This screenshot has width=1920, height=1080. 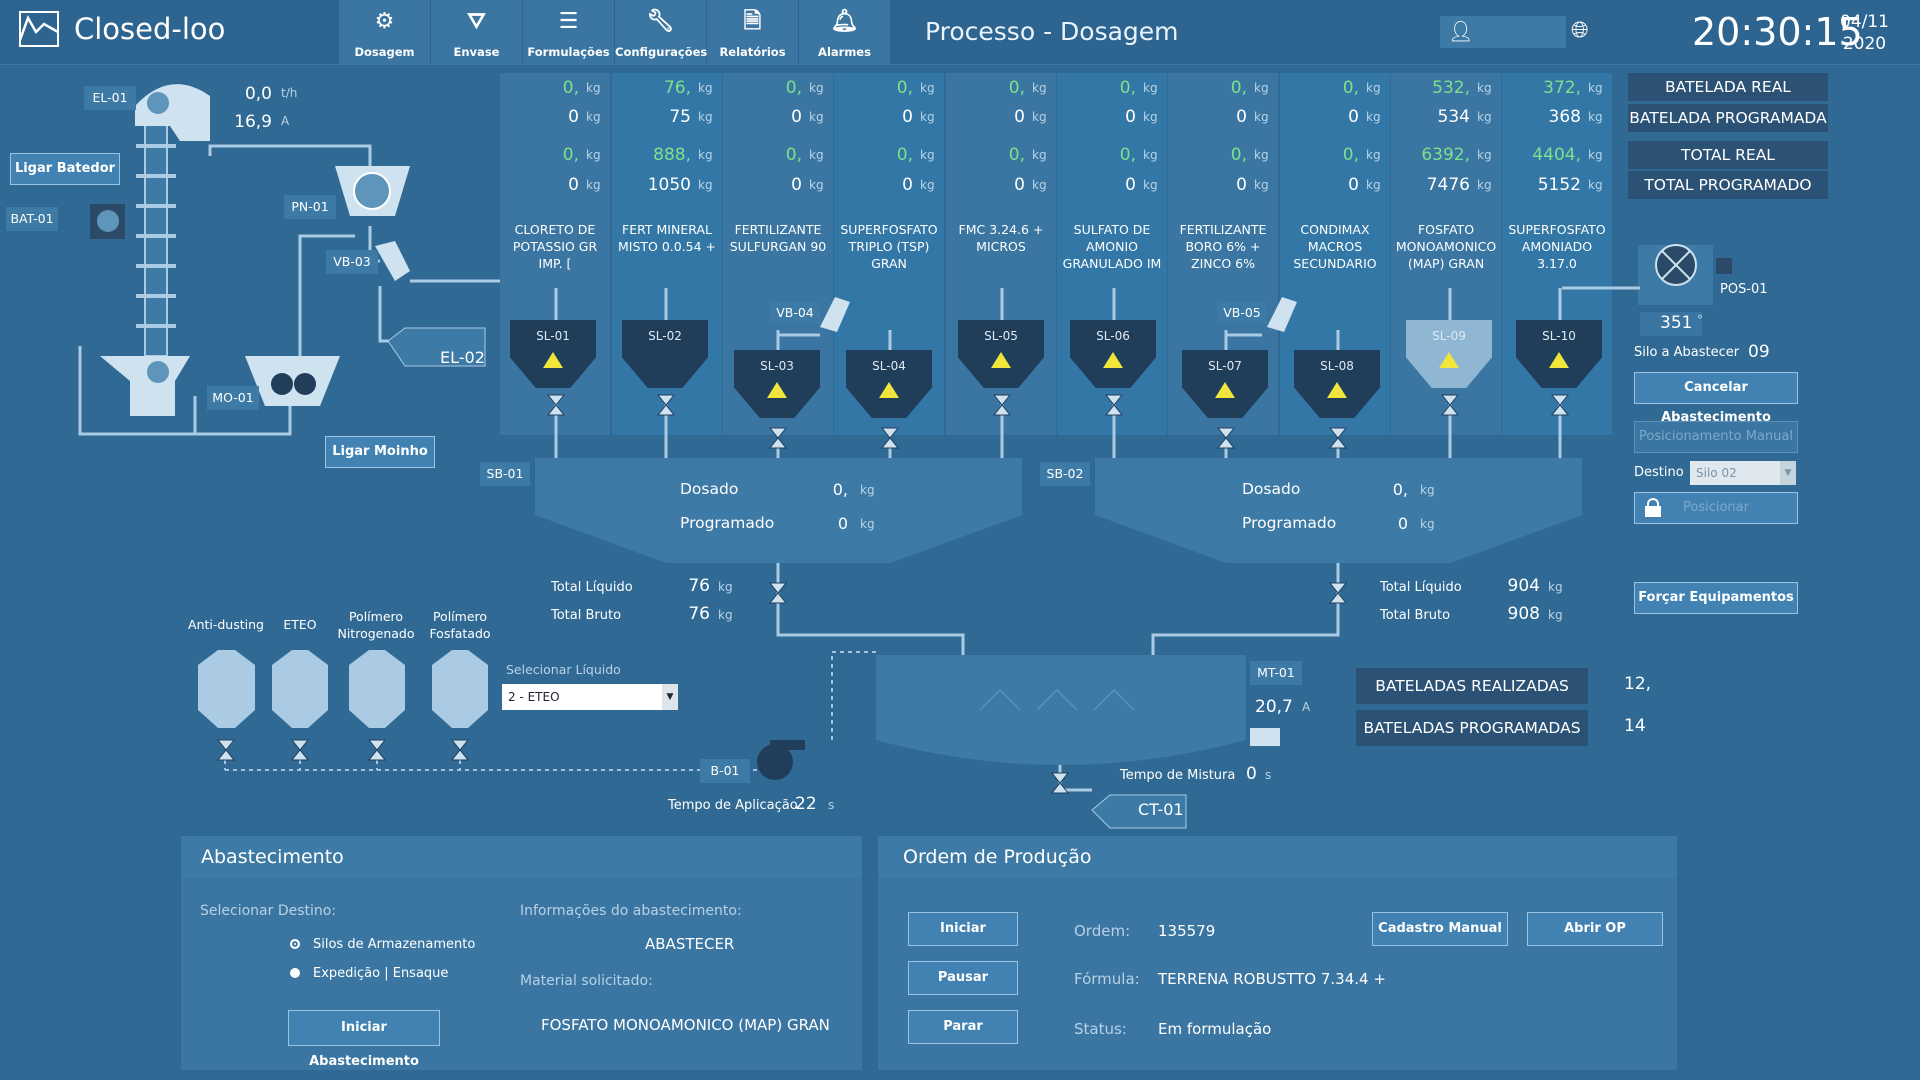 What do you see at coordinates (592, 587) in the screenshot?
I see `left-total-liquido-label: Total Líquido` at bounding box center [592, 587].